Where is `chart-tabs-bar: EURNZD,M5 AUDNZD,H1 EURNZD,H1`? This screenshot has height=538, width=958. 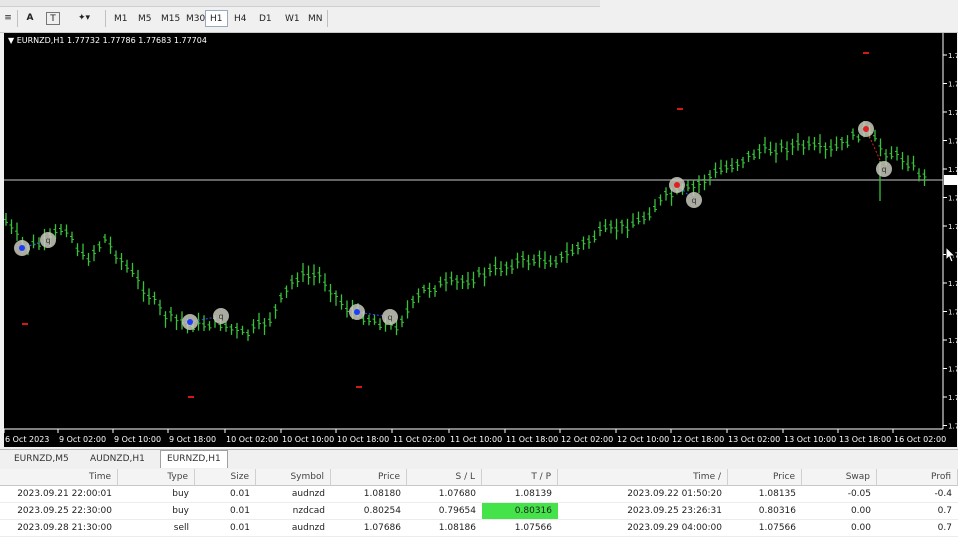
chart-tabs-bar: EURNZD,M5 AUDNZD,H1 EURNZD,H1 is located at coordinates (479, 458).